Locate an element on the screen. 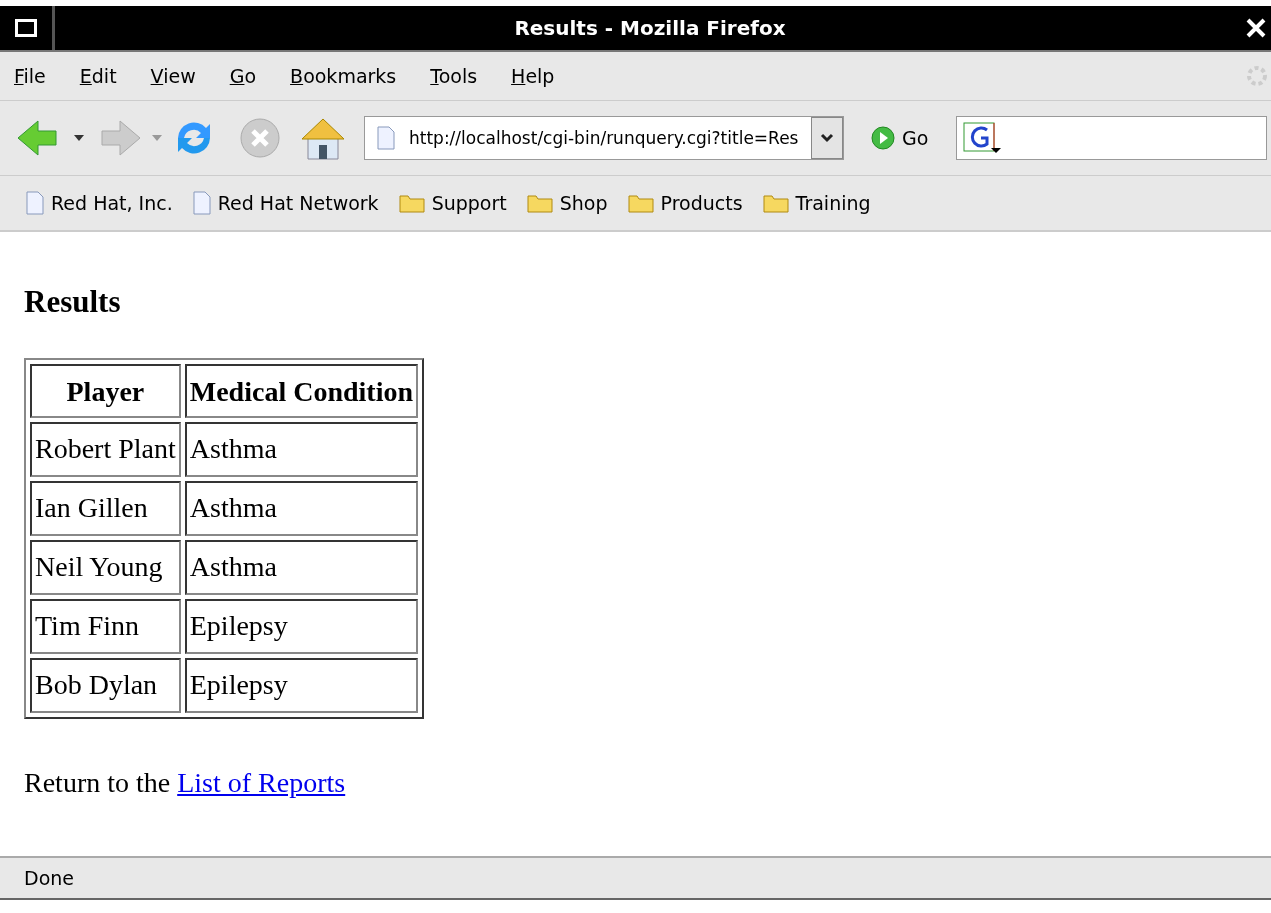 Image resolution: width=1271 pixels, height=913 pixels. dropdown-button is located at coordinates (827, 138).